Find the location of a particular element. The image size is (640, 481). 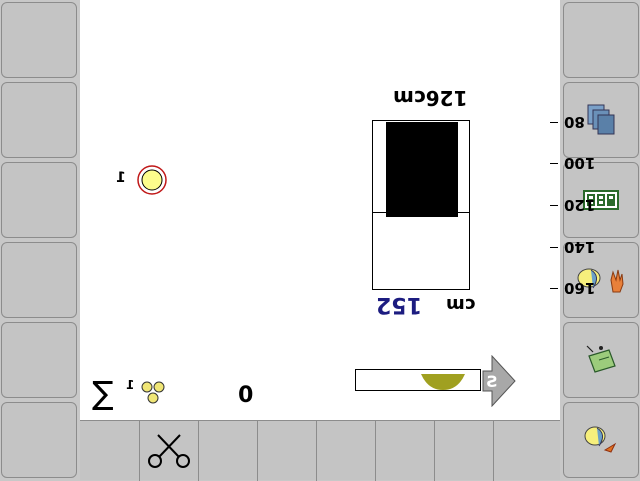

gauge-label-120: 120 is located at coordinates (580, 205).